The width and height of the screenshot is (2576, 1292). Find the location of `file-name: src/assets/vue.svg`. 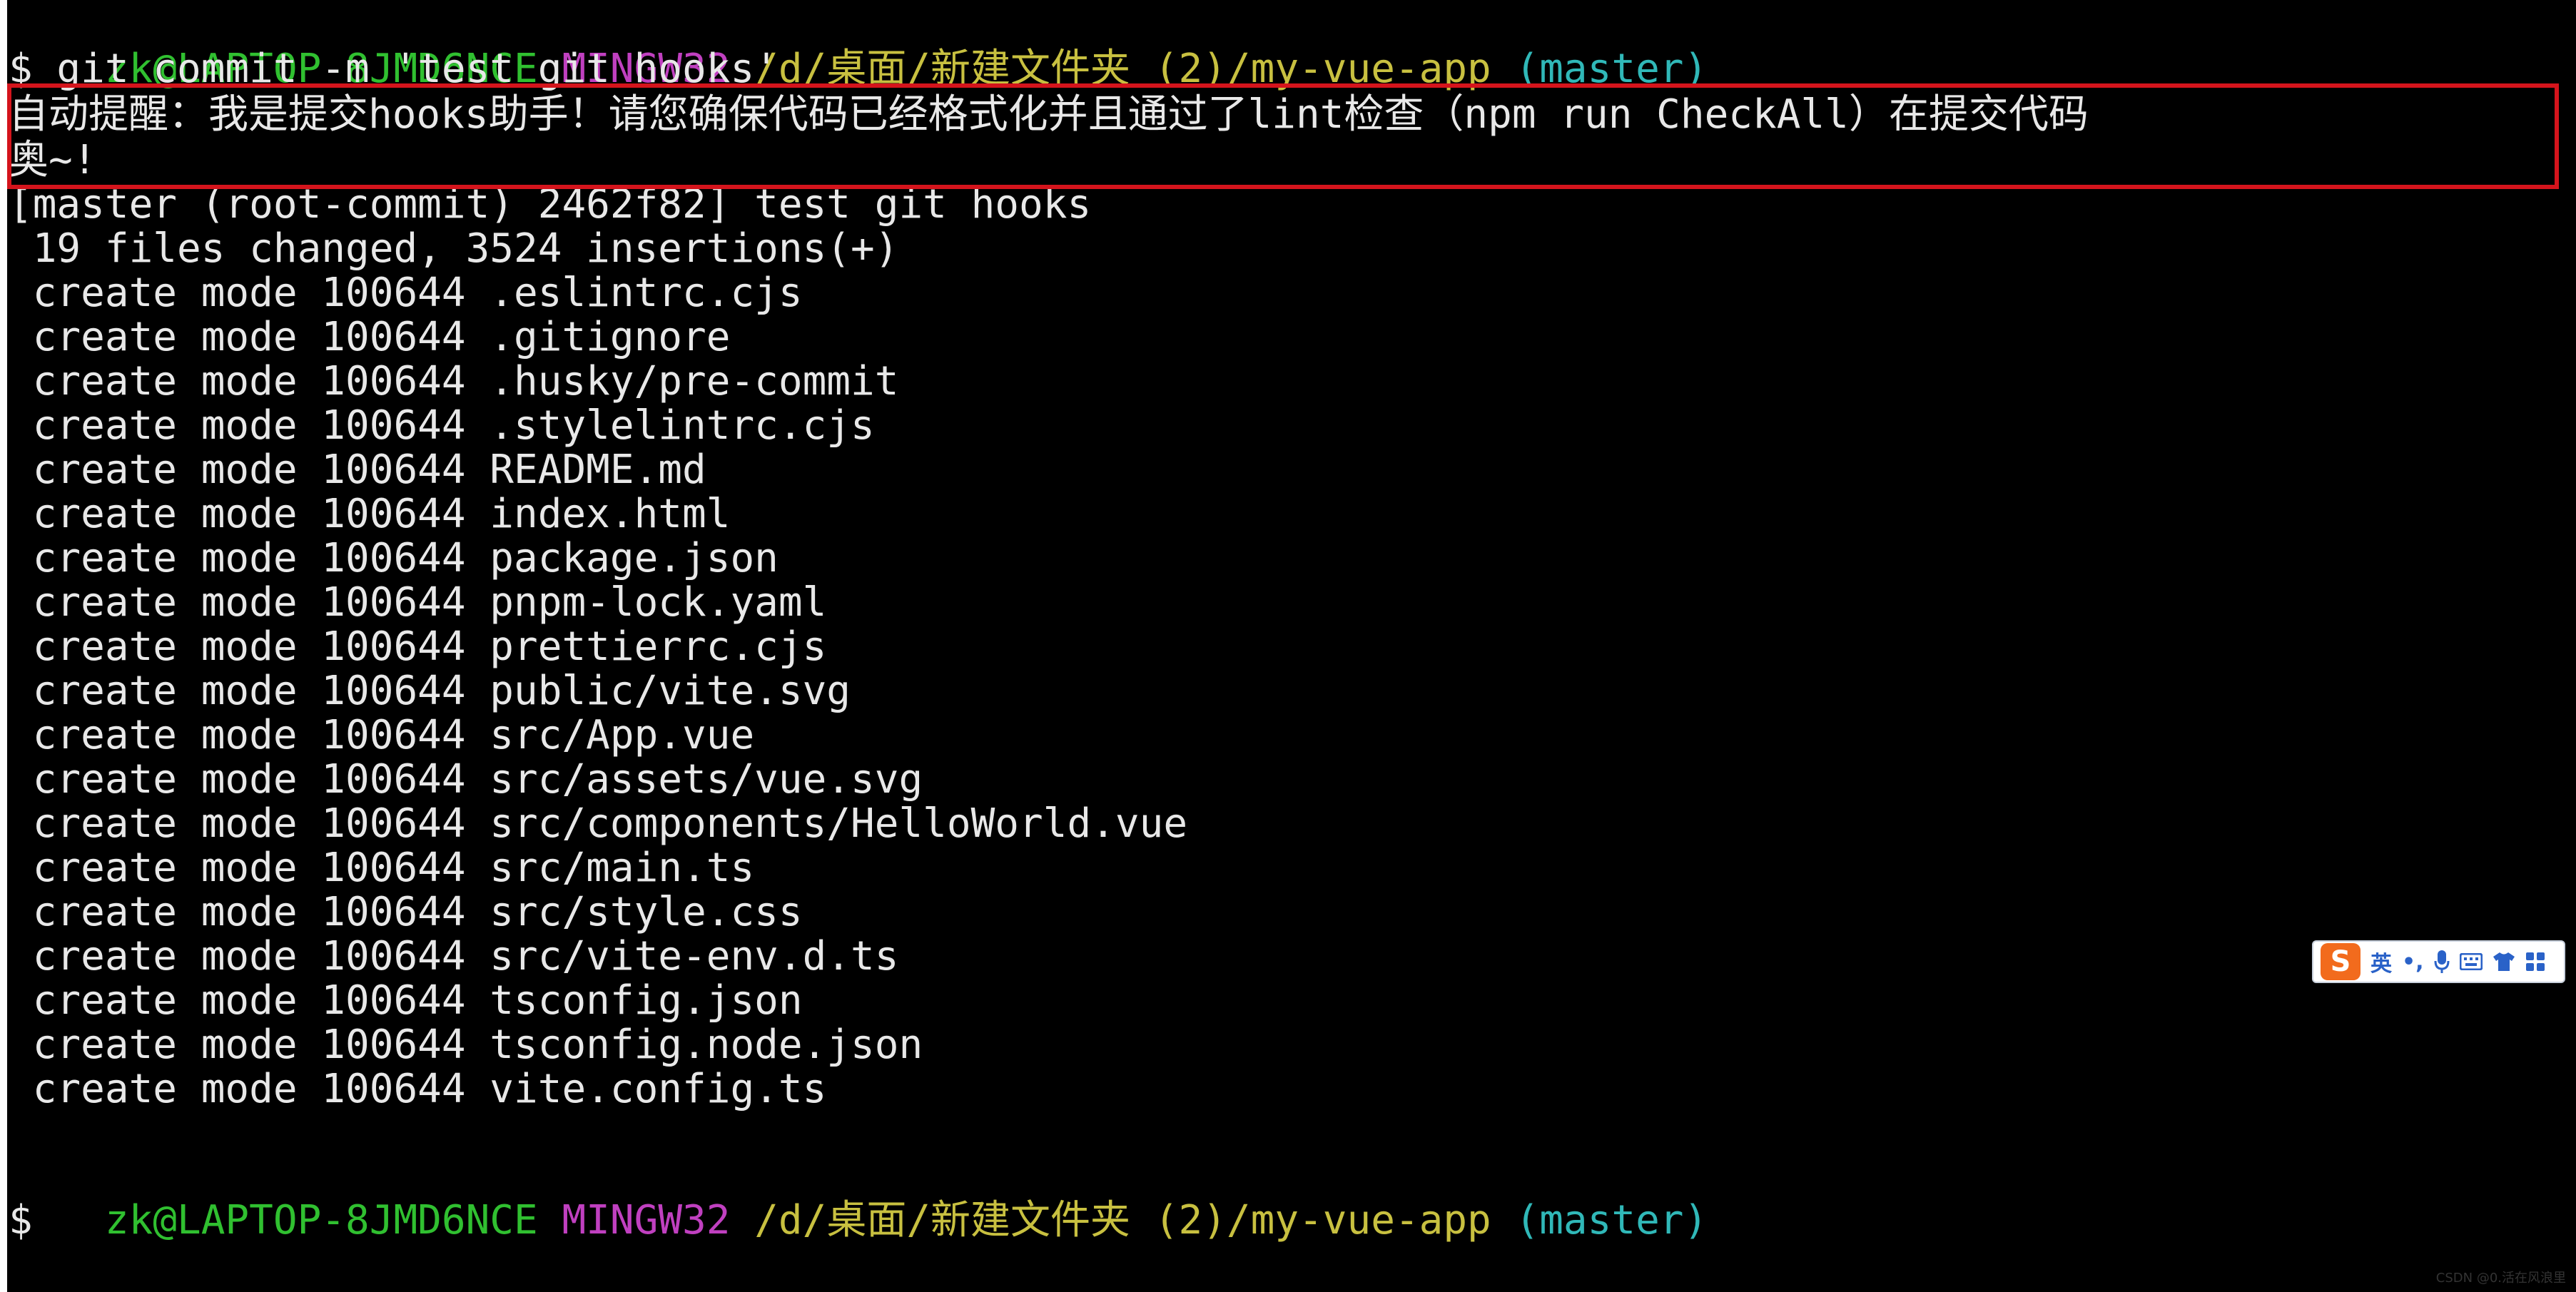

file-name: src/assets/vue.svg is located at coordinates (706, 779).